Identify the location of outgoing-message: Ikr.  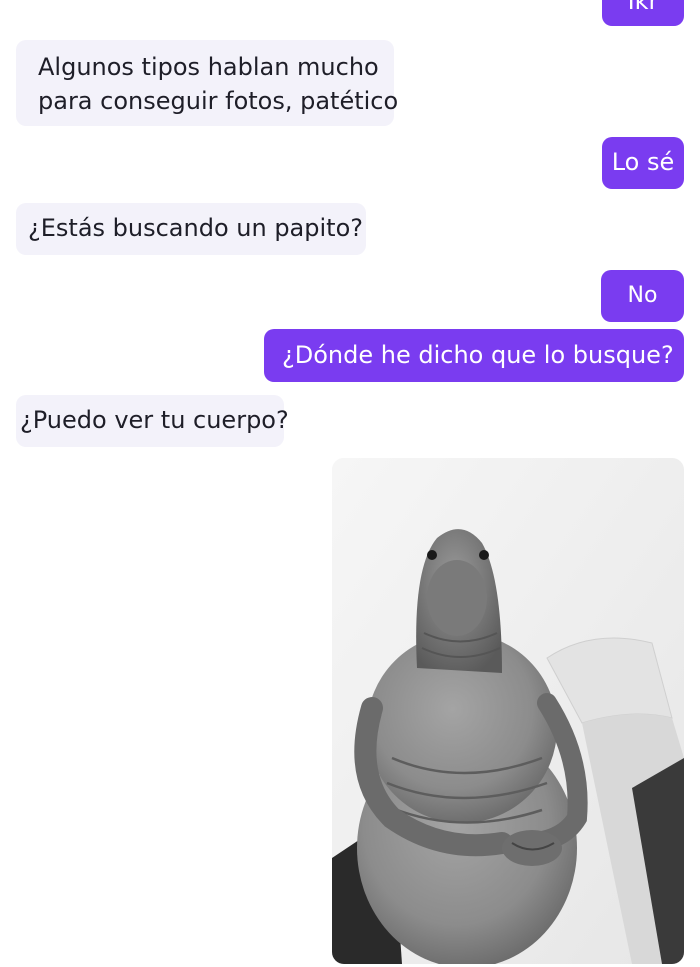
(643, 13).